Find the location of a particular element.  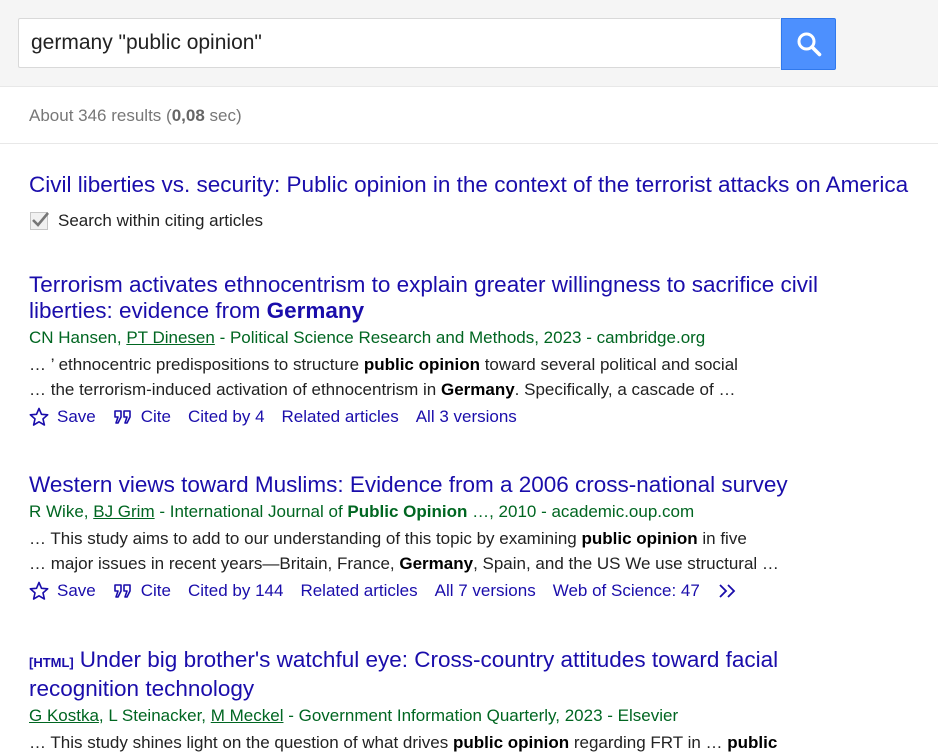

search-within-citing: Search within citing articles is located at coordinates (146, 221).